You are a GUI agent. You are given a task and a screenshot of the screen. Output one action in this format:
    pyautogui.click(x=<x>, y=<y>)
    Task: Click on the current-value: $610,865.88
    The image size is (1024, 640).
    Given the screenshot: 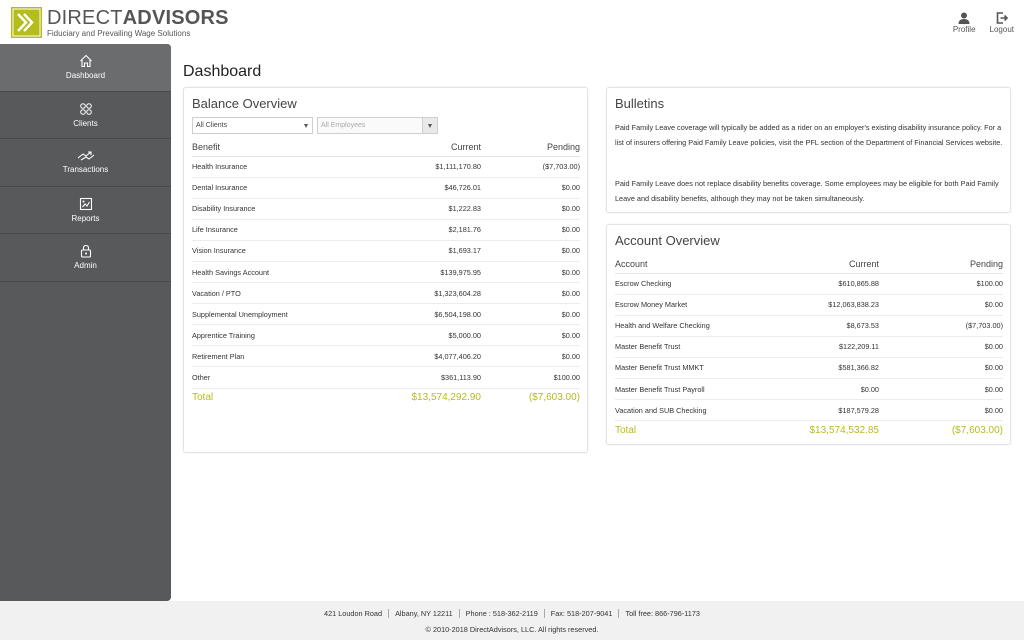 What is the action you would take?
    pyautogui.click(x=827, y=284)
    